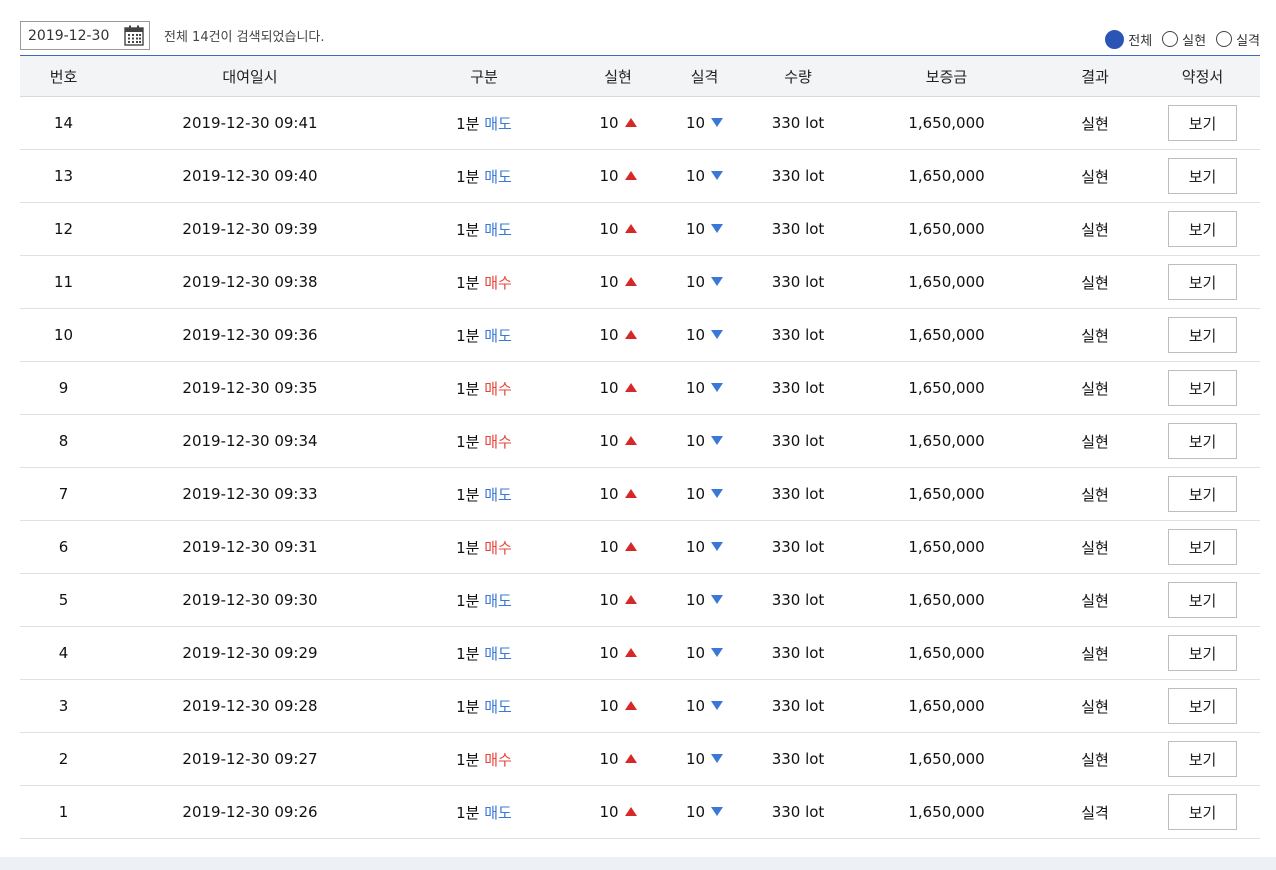  I want to click on cell-no: 10, so click(63, 335).